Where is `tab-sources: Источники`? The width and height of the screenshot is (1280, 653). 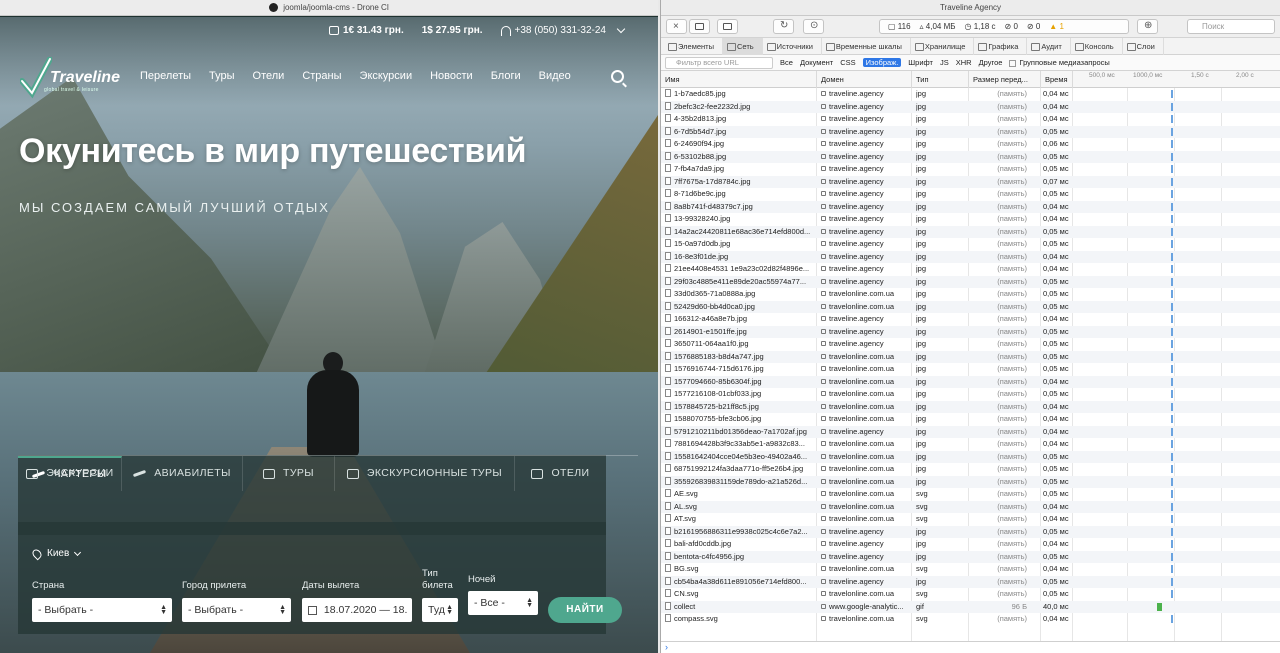 tab-sources: Источники is located at coordinates (792, 46).